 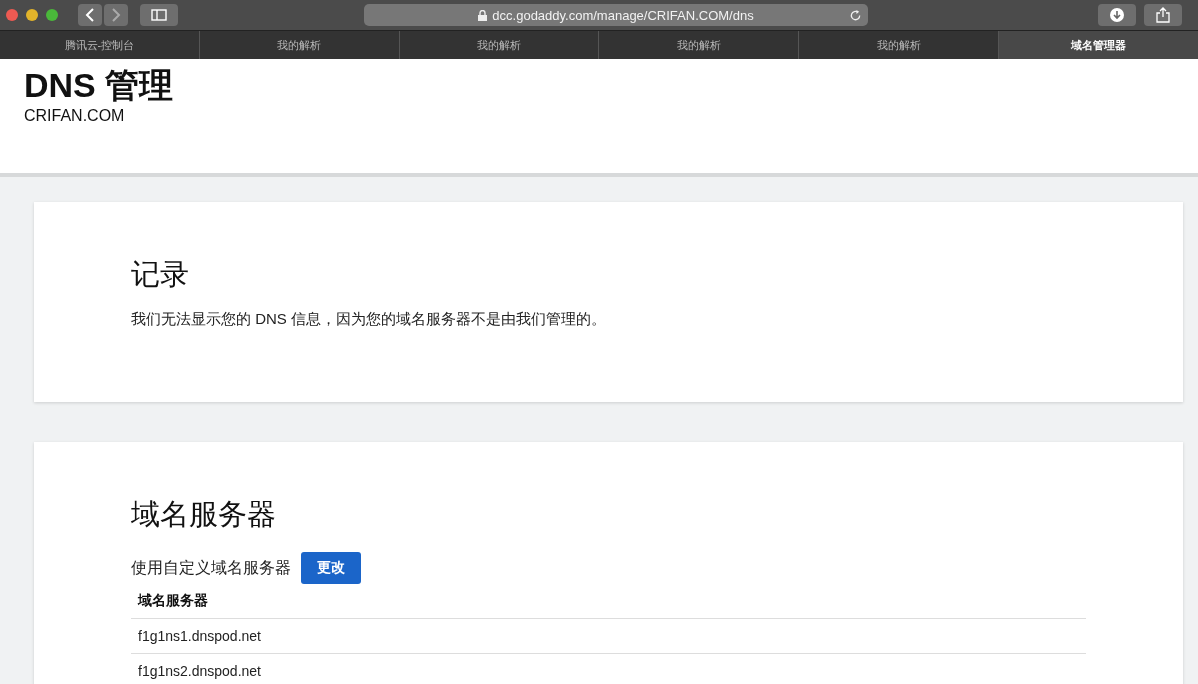 I want to click on forward-button, so click(x=116, y=15).